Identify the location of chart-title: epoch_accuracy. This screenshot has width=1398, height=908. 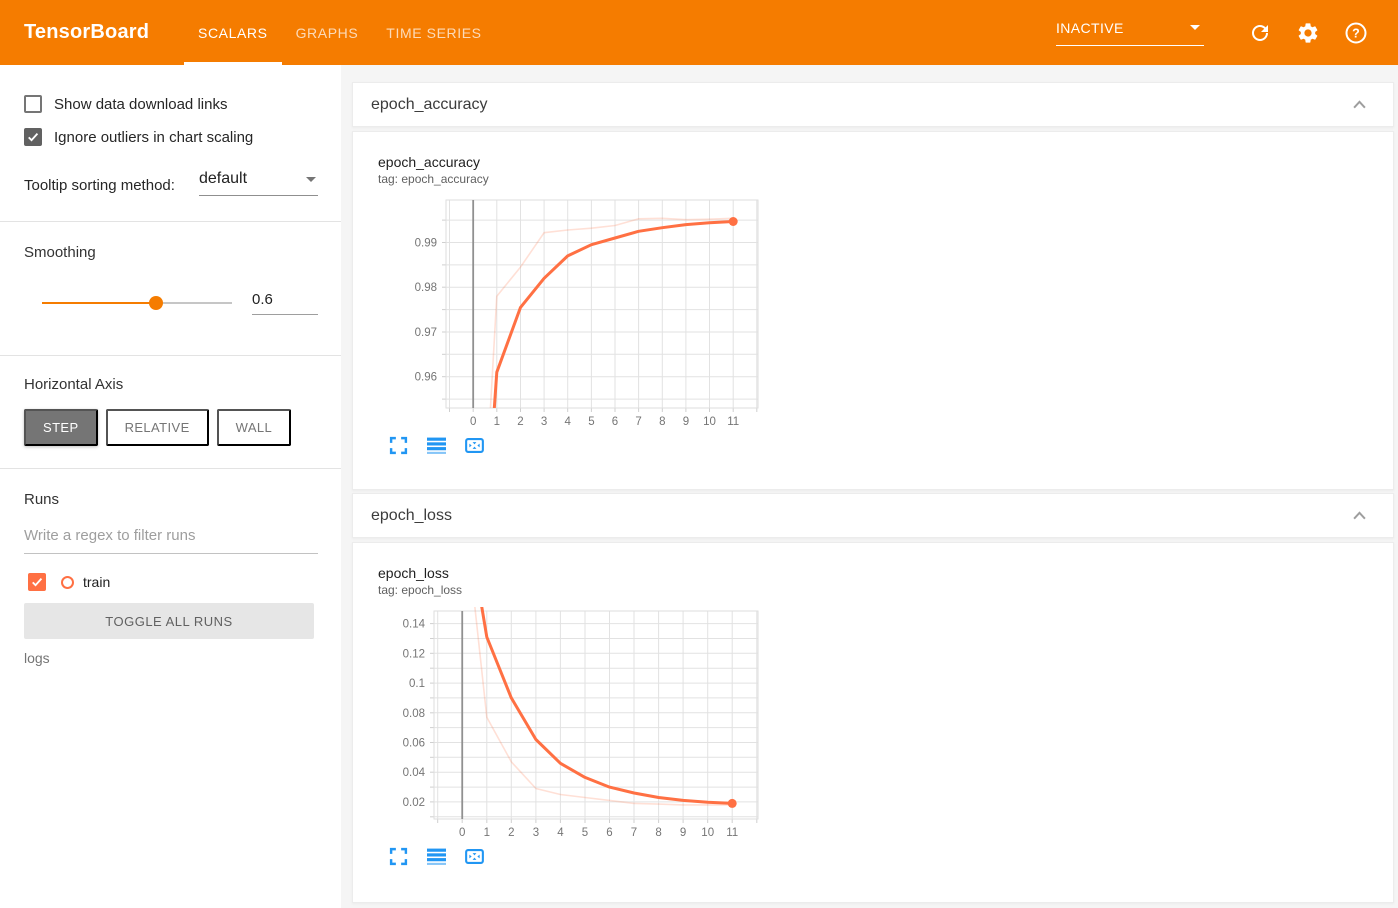
(429, 162).